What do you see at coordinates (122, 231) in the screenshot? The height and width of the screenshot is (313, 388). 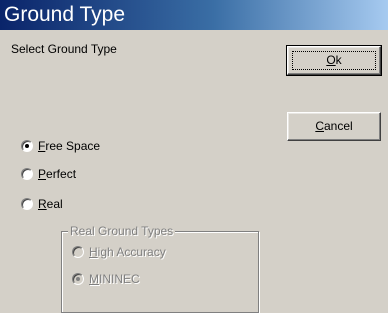 I see `real-ground-types-legend: Real Ground Types` at bounding box center [122, 231].